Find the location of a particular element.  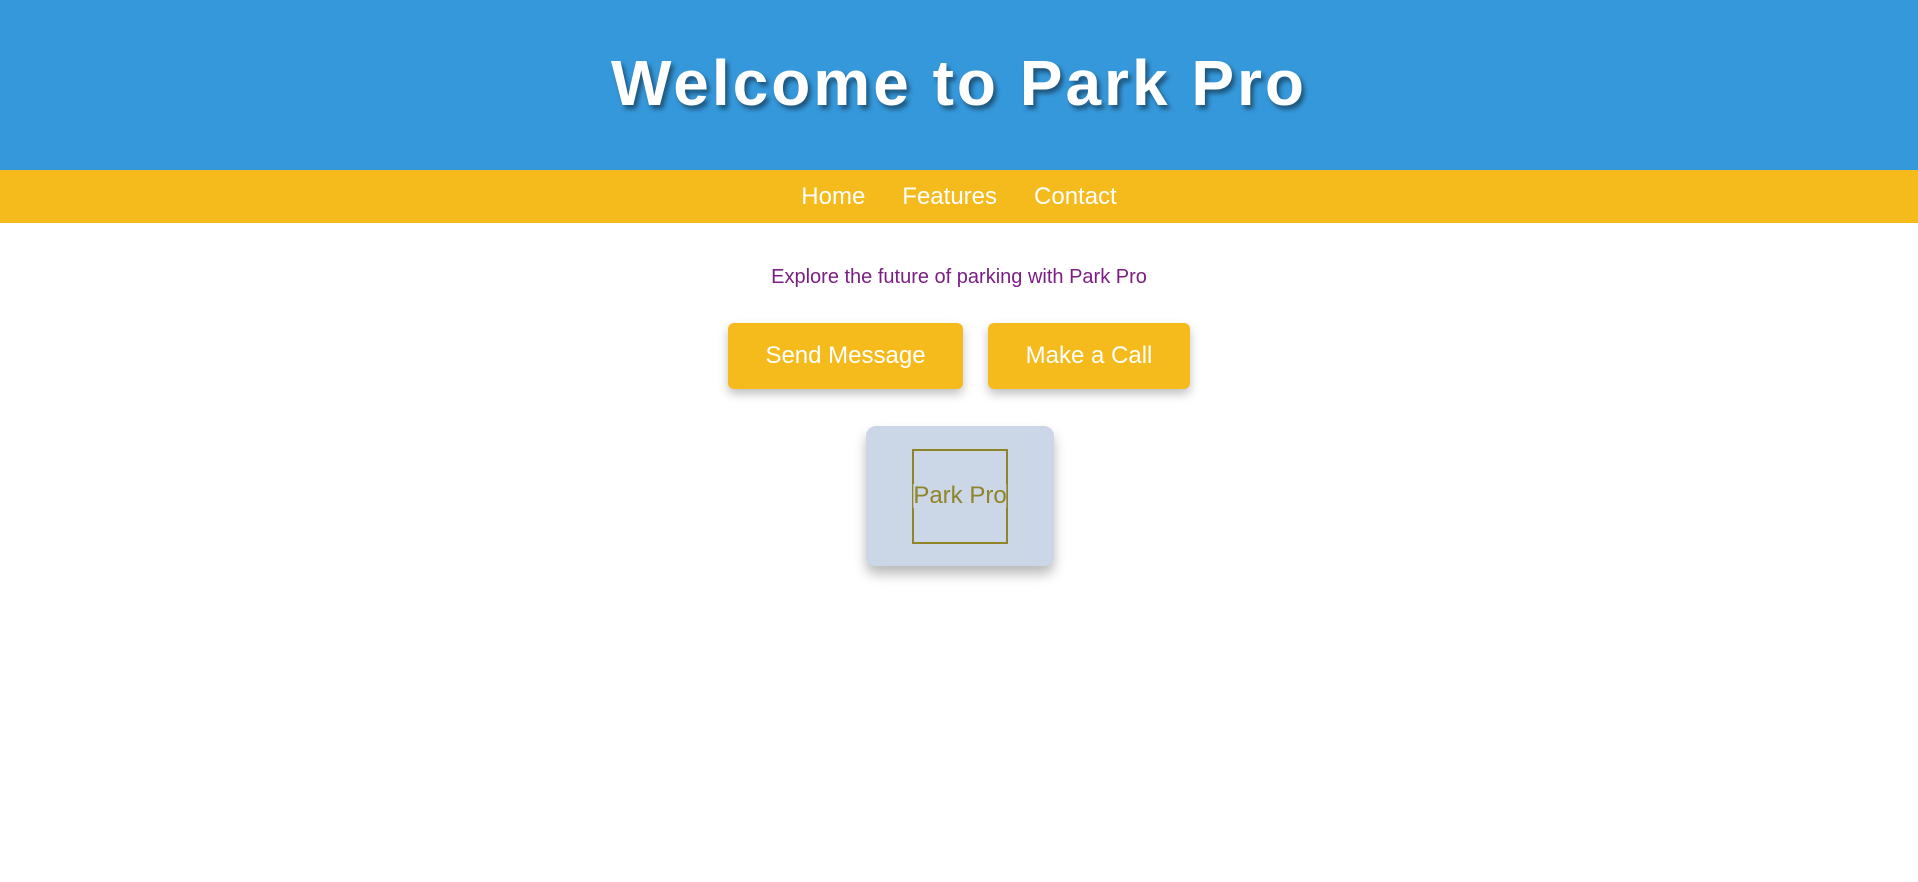

action-buttons: Send Message Make a Call is located at coordinates (959, 356).